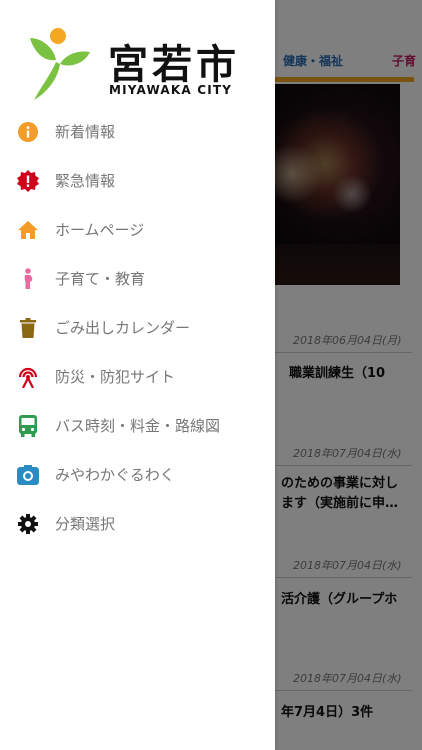 Image resolution: width=422 pixels, height=750 pixels. Describe the element at coordinates (174, 64) in the screenshot. I see `logo-title: 宮若市` at that location.